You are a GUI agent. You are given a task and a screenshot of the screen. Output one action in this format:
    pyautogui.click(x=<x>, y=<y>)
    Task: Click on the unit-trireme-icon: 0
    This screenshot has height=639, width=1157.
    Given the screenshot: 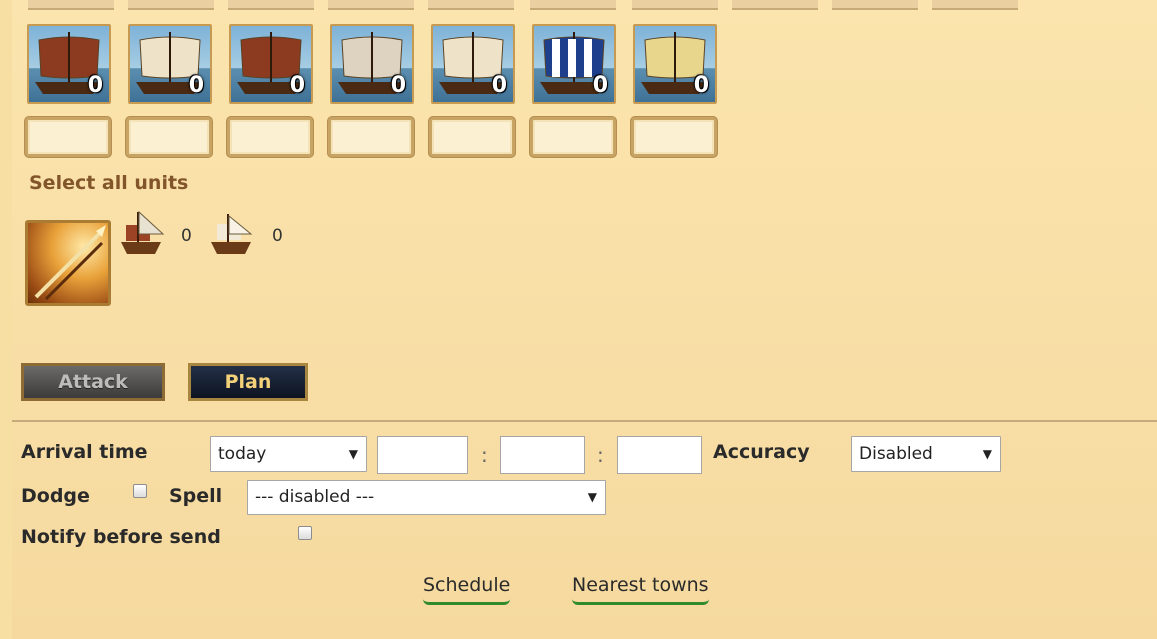 What is the action you would take?
    pyautogui.click(x=574, y=64)
    